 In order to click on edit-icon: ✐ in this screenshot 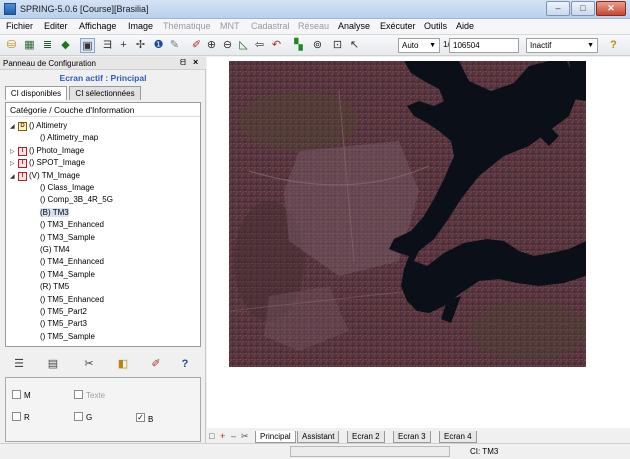, I will do `click(156, 364)`.